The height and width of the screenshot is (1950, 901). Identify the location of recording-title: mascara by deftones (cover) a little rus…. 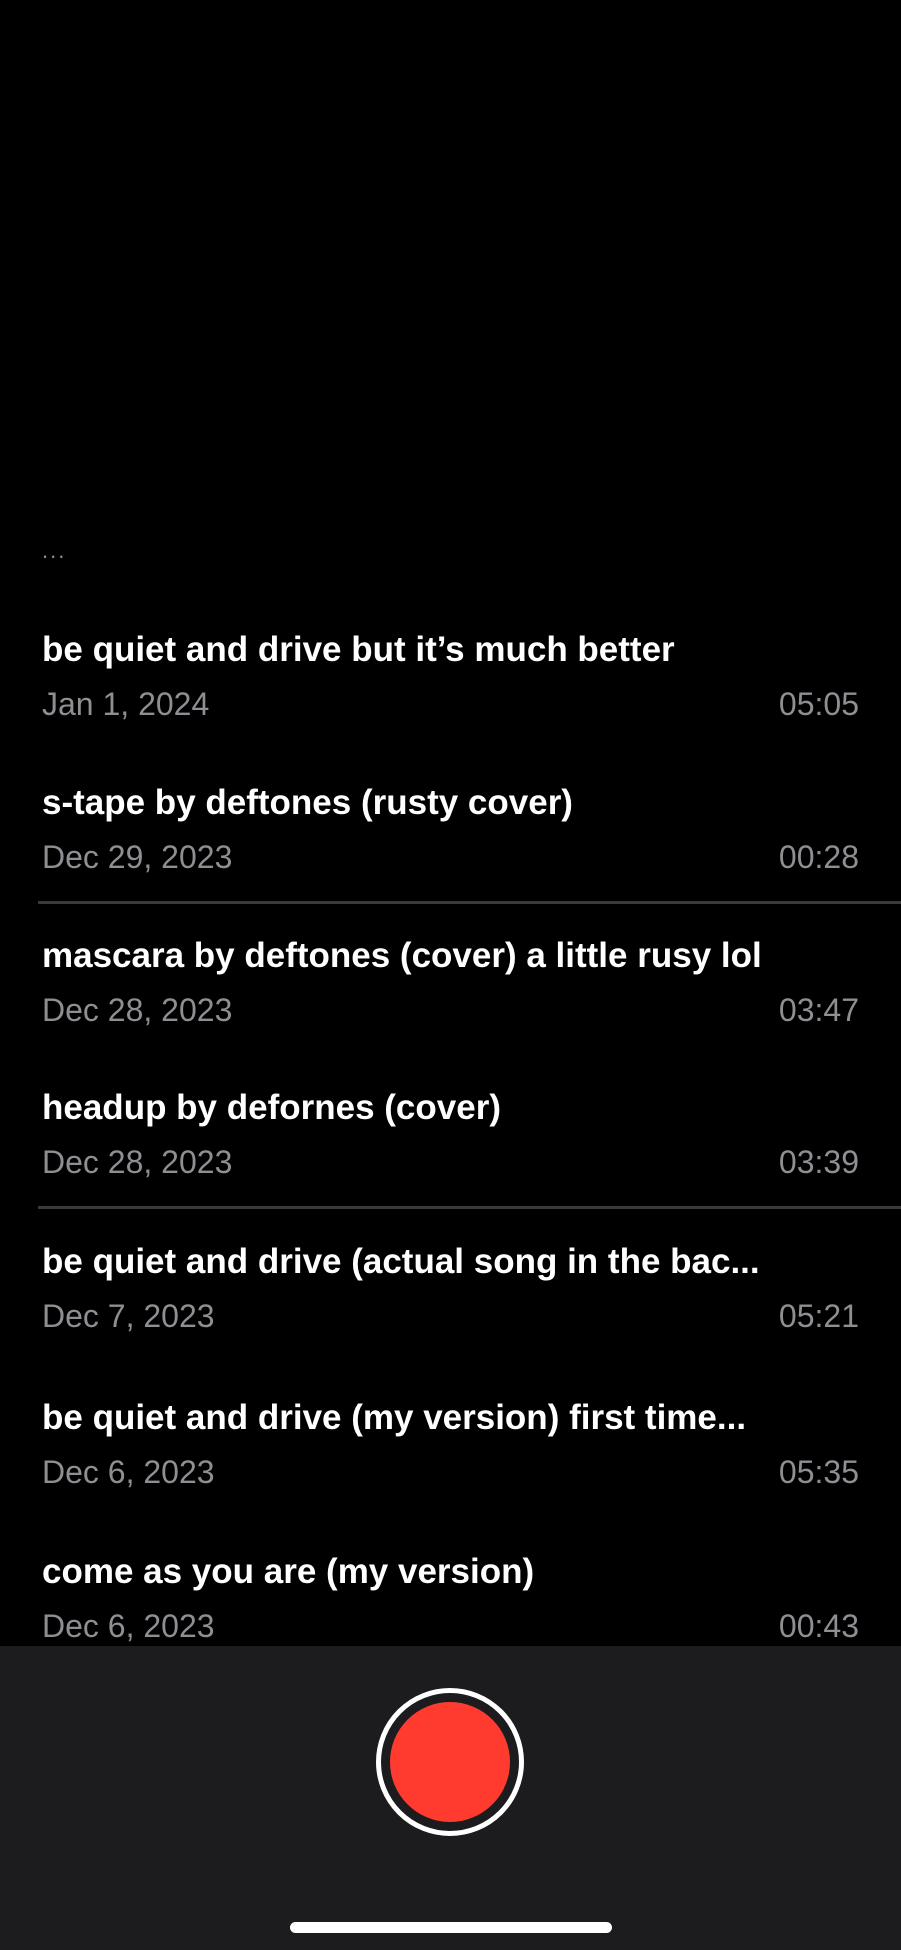
(402, 955).